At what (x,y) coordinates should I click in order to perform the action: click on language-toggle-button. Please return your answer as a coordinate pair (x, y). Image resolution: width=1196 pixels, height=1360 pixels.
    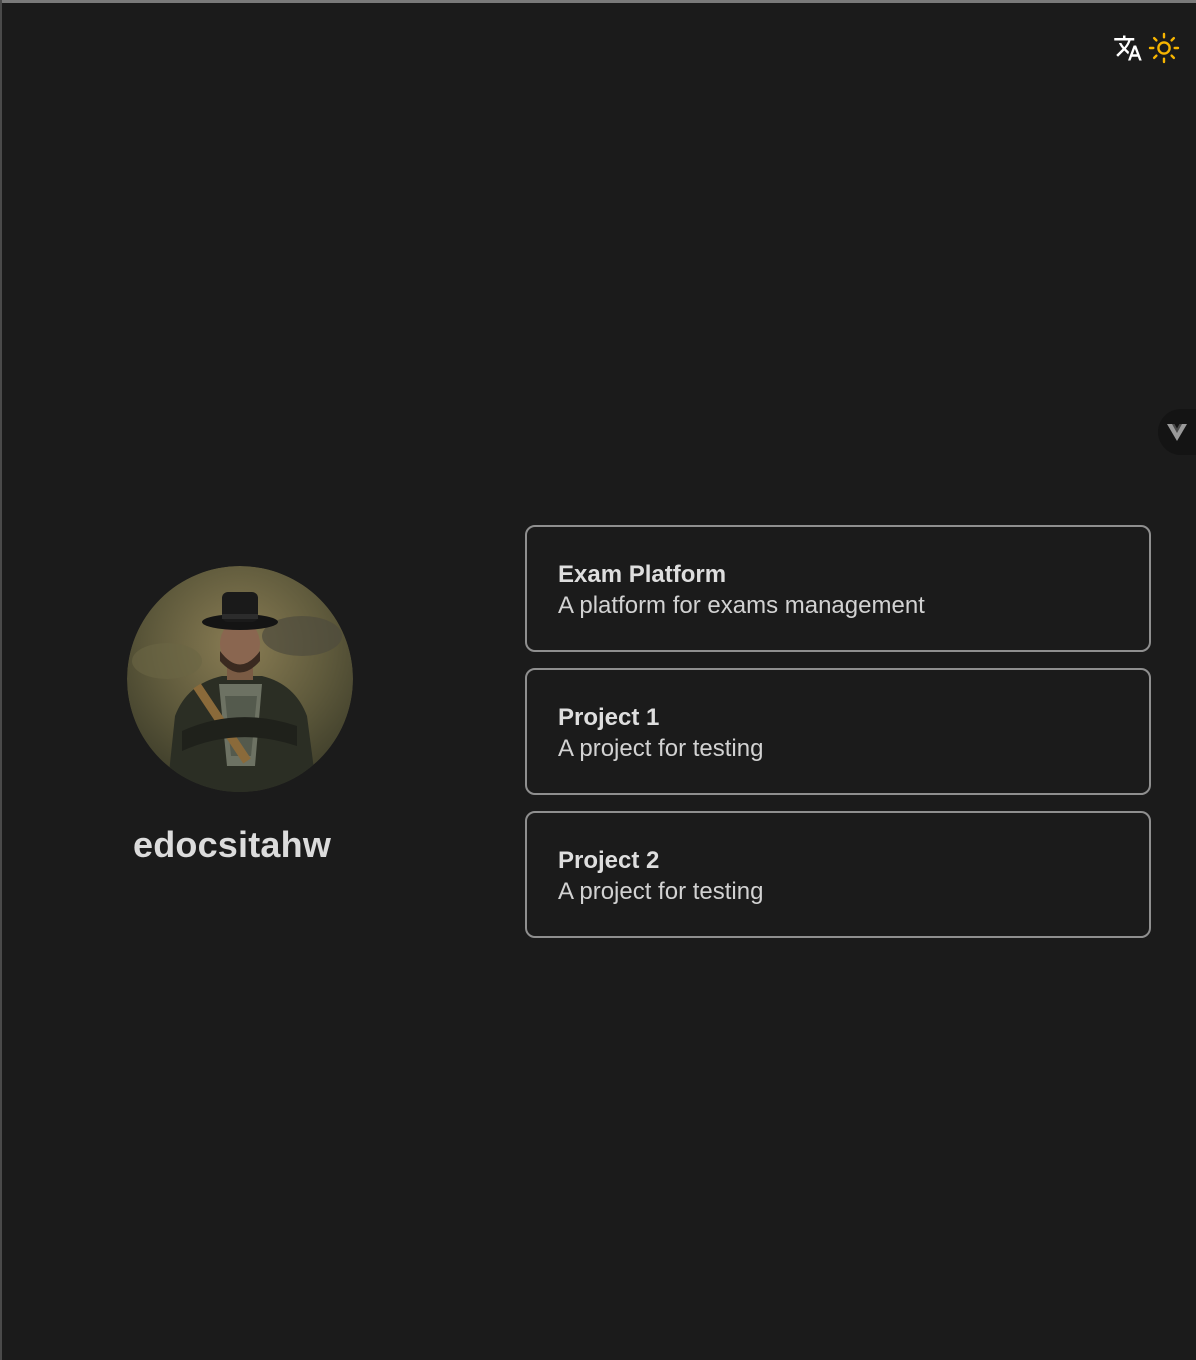
    Looking at the image, I should click on (1128, 48).